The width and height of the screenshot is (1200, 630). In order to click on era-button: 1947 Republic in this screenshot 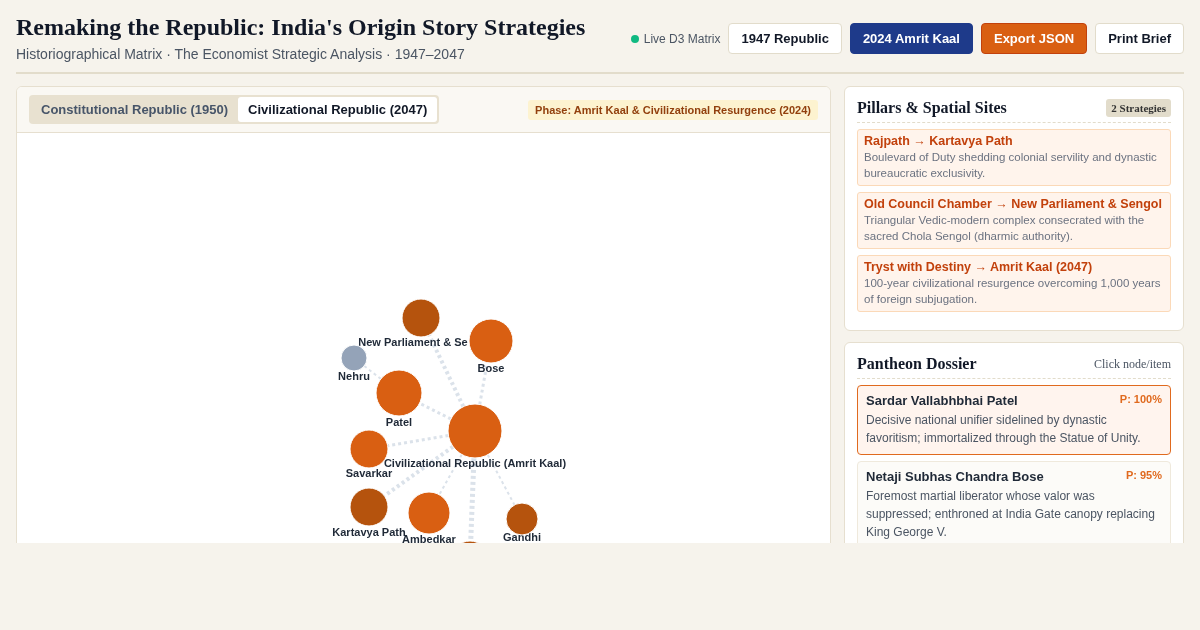, I will do `click(785, 38)`.